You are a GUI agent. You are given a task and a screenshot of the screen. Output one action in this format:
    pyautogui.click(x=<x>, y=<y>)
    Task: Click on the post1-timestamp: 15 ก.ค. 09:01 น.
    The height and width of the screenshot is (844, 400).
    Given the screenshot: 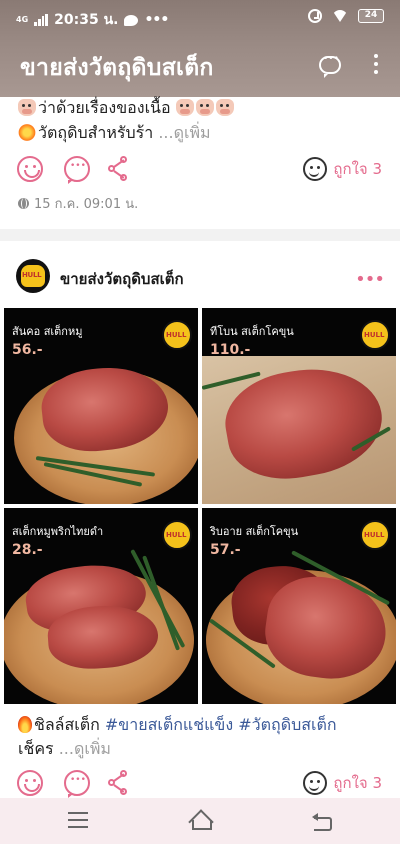 What is the action you would take?
    pyautogui.click(x=78, y=203)
    